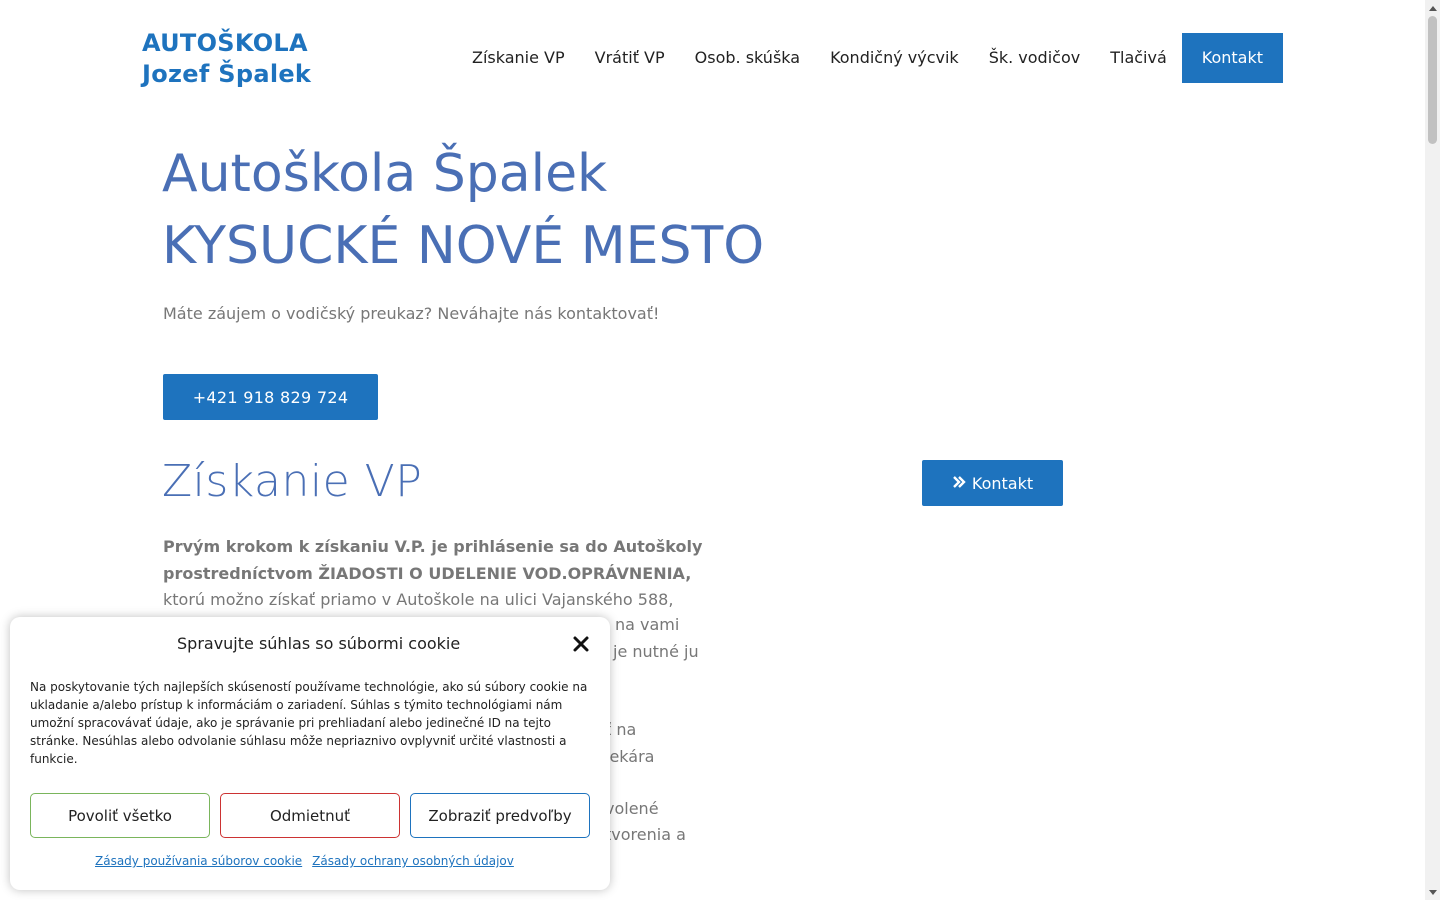 The width and height of the screenshot is (1440, 900). Describe the element at coordinates (1138, 58) in the screenshot. I see `nav-item-tlaciva: Tlačivá` at that location.